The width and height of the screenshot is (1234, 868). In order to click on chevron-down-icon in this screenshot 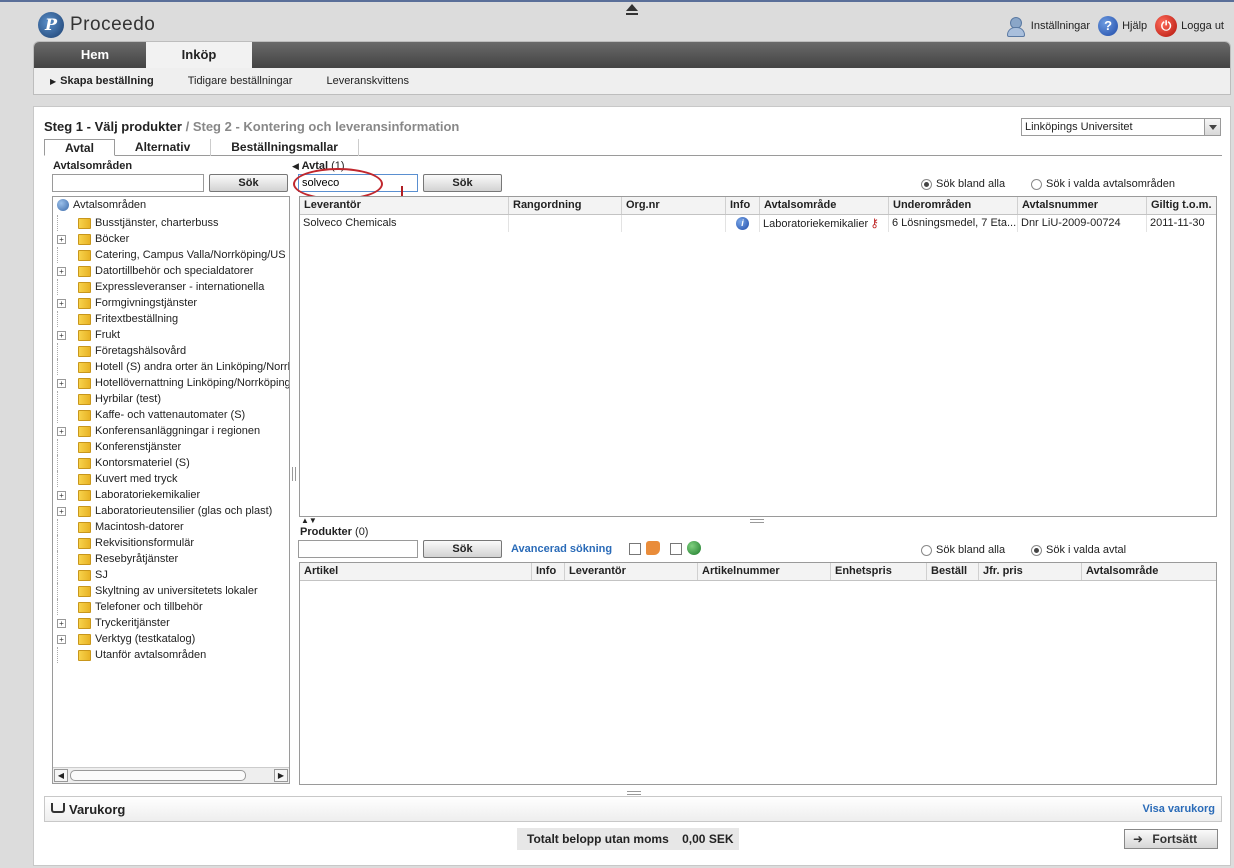, I will do `click(1212, 127)`.